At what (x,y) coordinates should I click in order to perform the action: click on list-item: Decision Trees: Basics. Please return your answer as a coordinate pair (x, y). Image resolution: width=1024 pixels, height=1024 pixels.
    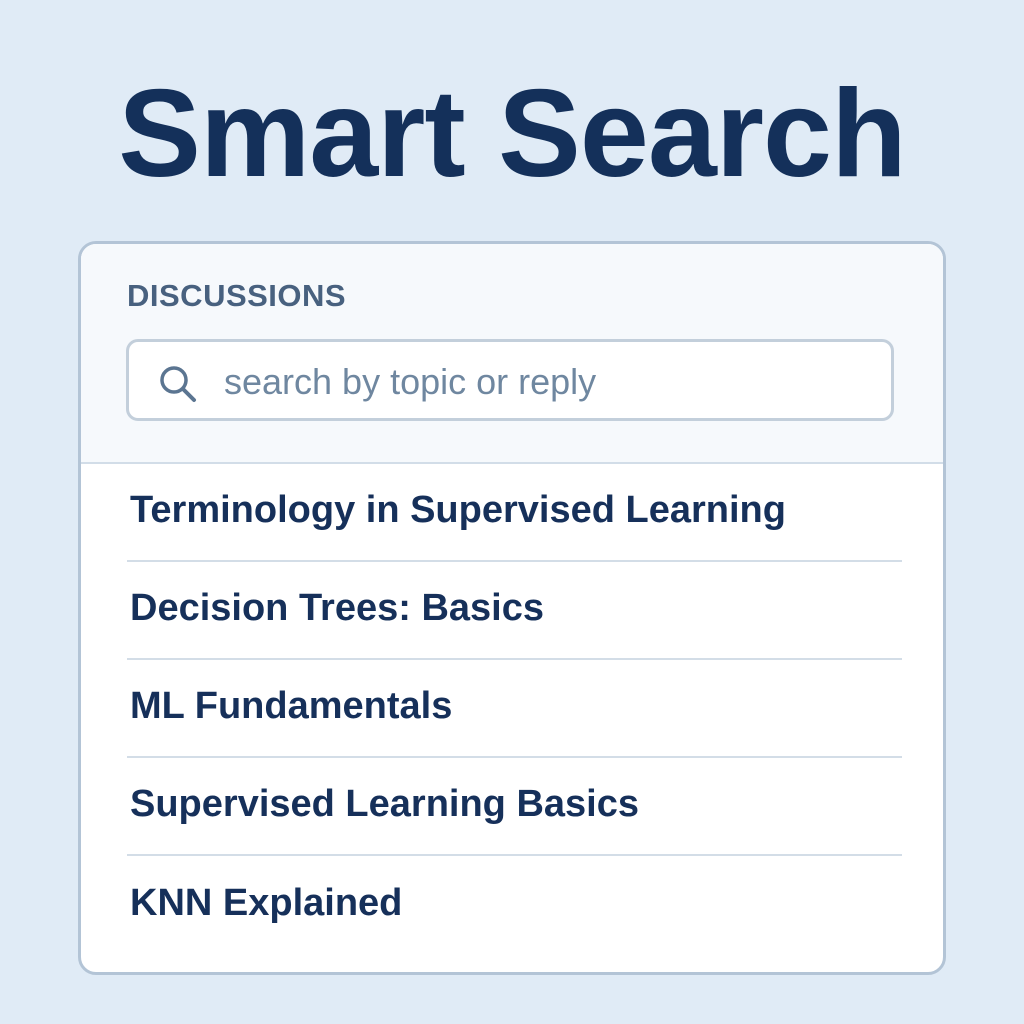
    Looking at the image, I should click on (514, 611).